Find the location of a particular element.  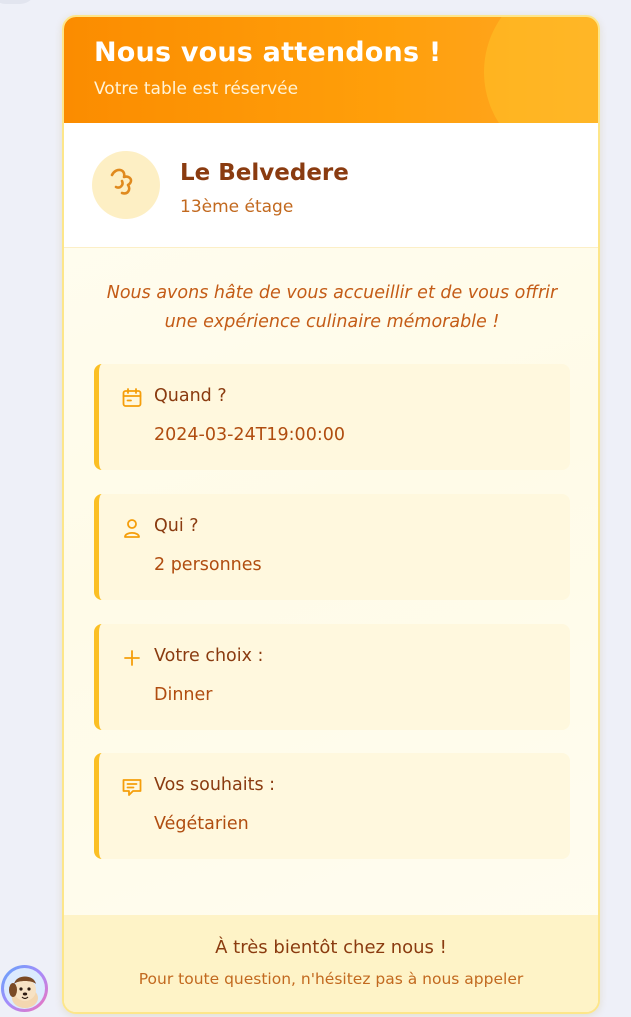

avatar is located at coordinates (24, 988).